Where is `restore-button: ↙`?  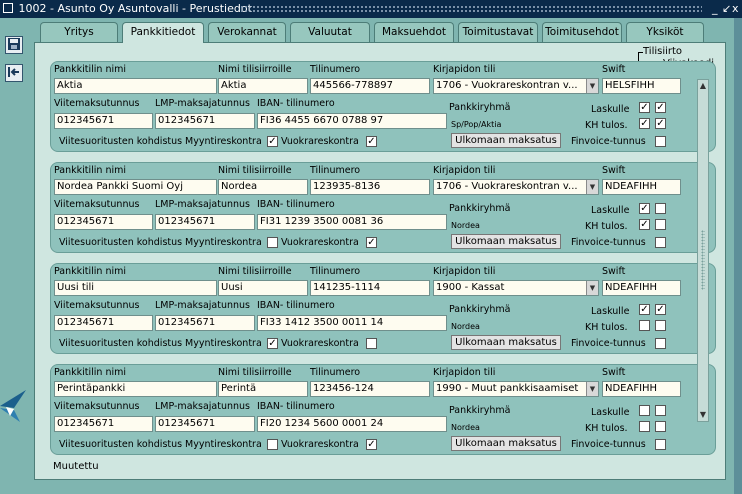 restore-button: ↙ is located at coordinates (726, 9).